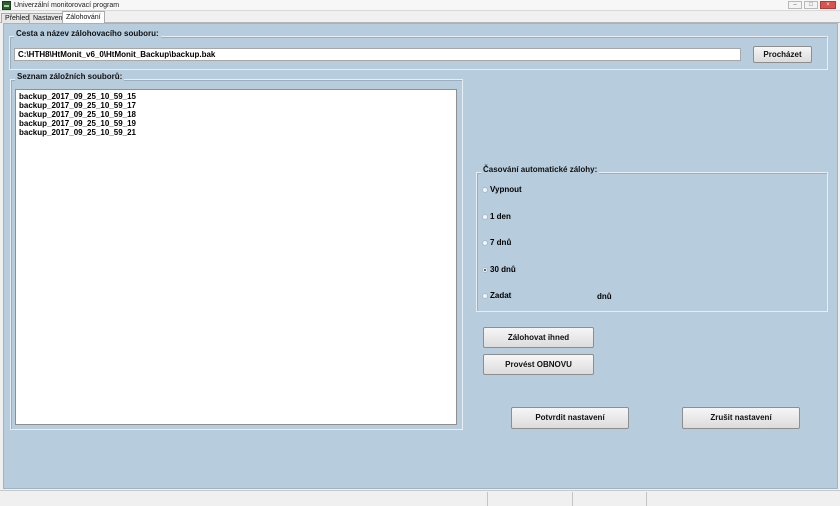 The height and width of the screenshot is (506, 840). Describe the element at coordinates (420, 498) in the screenshot. I see `status-bar` at that location.